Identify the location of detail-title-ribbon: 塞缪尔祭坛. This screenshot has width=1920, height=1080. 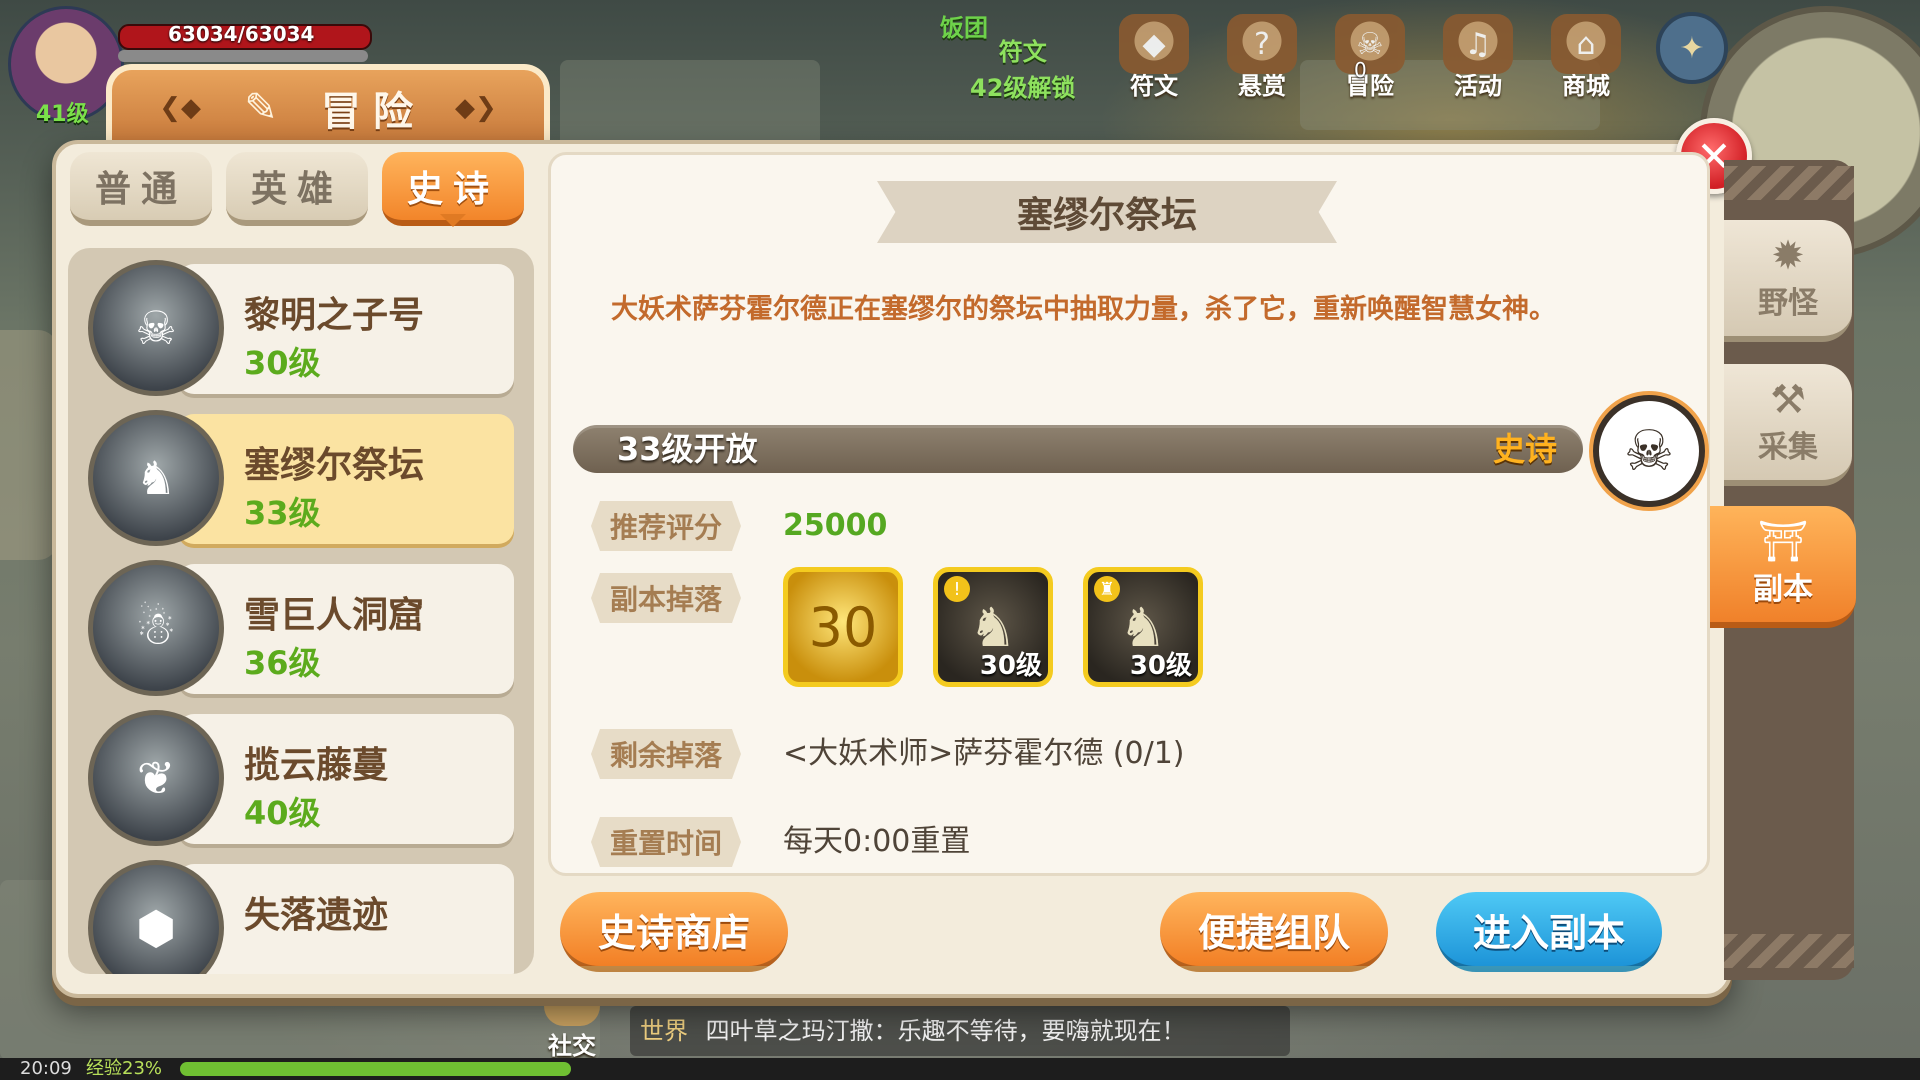
(1107, 212).